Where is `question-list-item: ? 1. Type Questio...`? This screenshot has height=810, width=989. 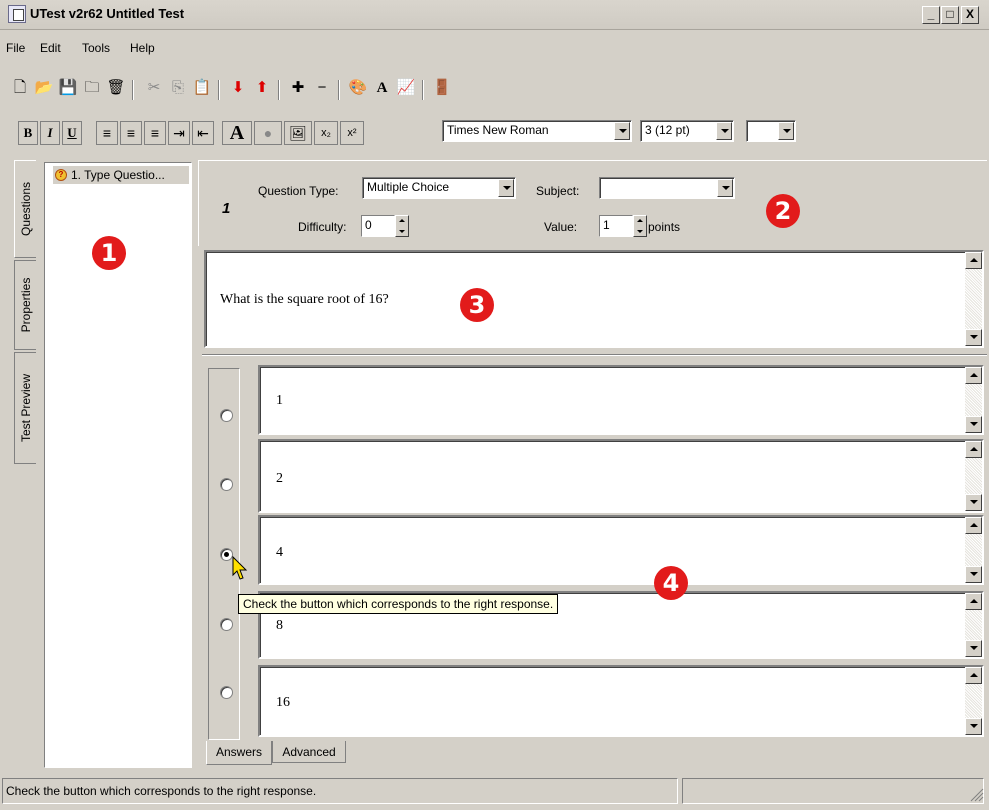 question-list-item: ? 1. Type Questio... is located at coordinates (121, 175).